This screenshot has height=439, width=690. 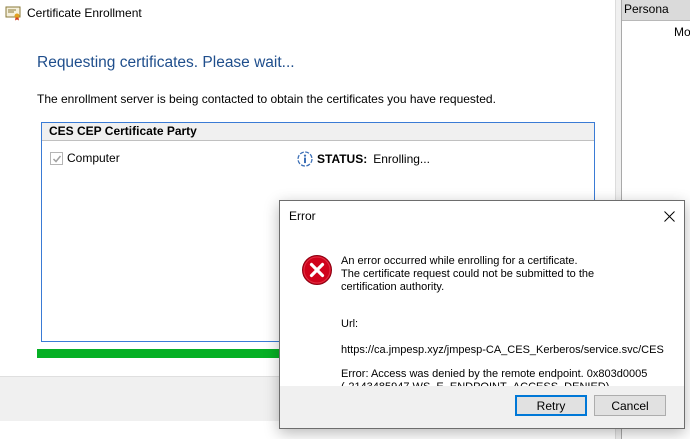 What do you see at coordinates (342, 159) in the screenshot?
I see `status-label: STATUS:` at bounding box center [342, 159].